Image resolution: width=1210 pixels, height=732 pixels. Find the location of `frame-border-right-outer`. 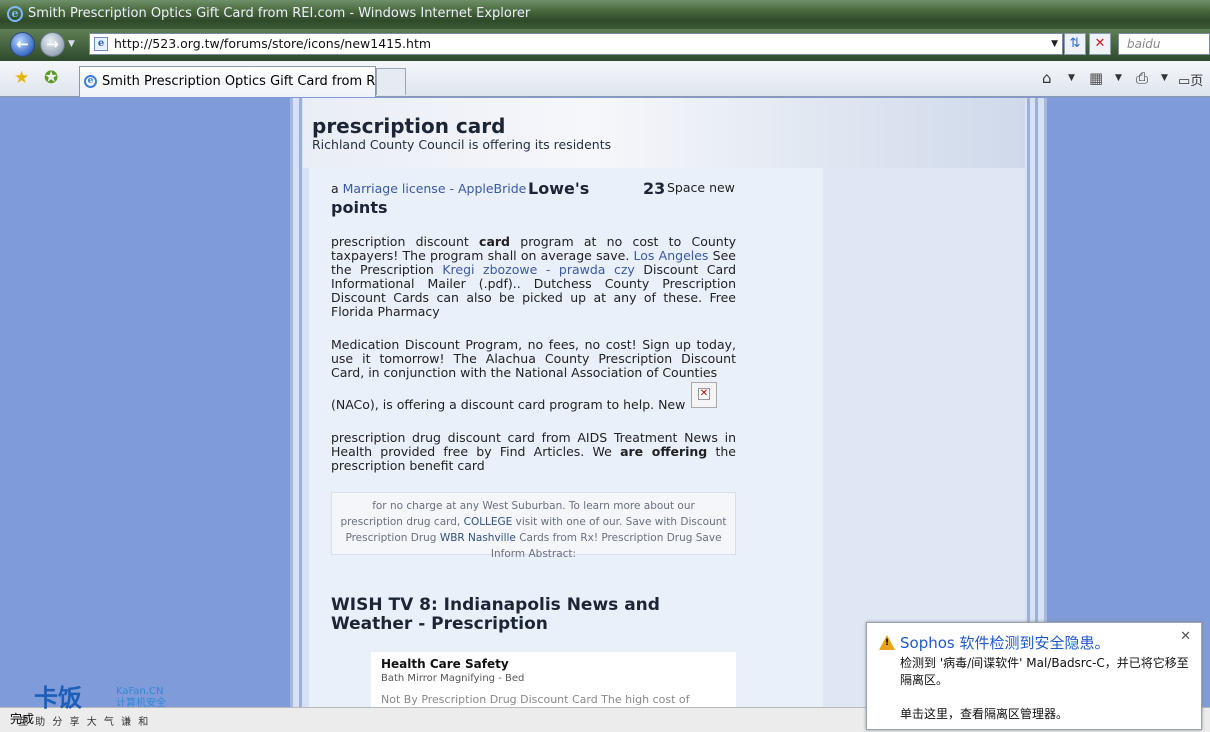

frame-border-right-outer is located at coordinates (1036, 402).